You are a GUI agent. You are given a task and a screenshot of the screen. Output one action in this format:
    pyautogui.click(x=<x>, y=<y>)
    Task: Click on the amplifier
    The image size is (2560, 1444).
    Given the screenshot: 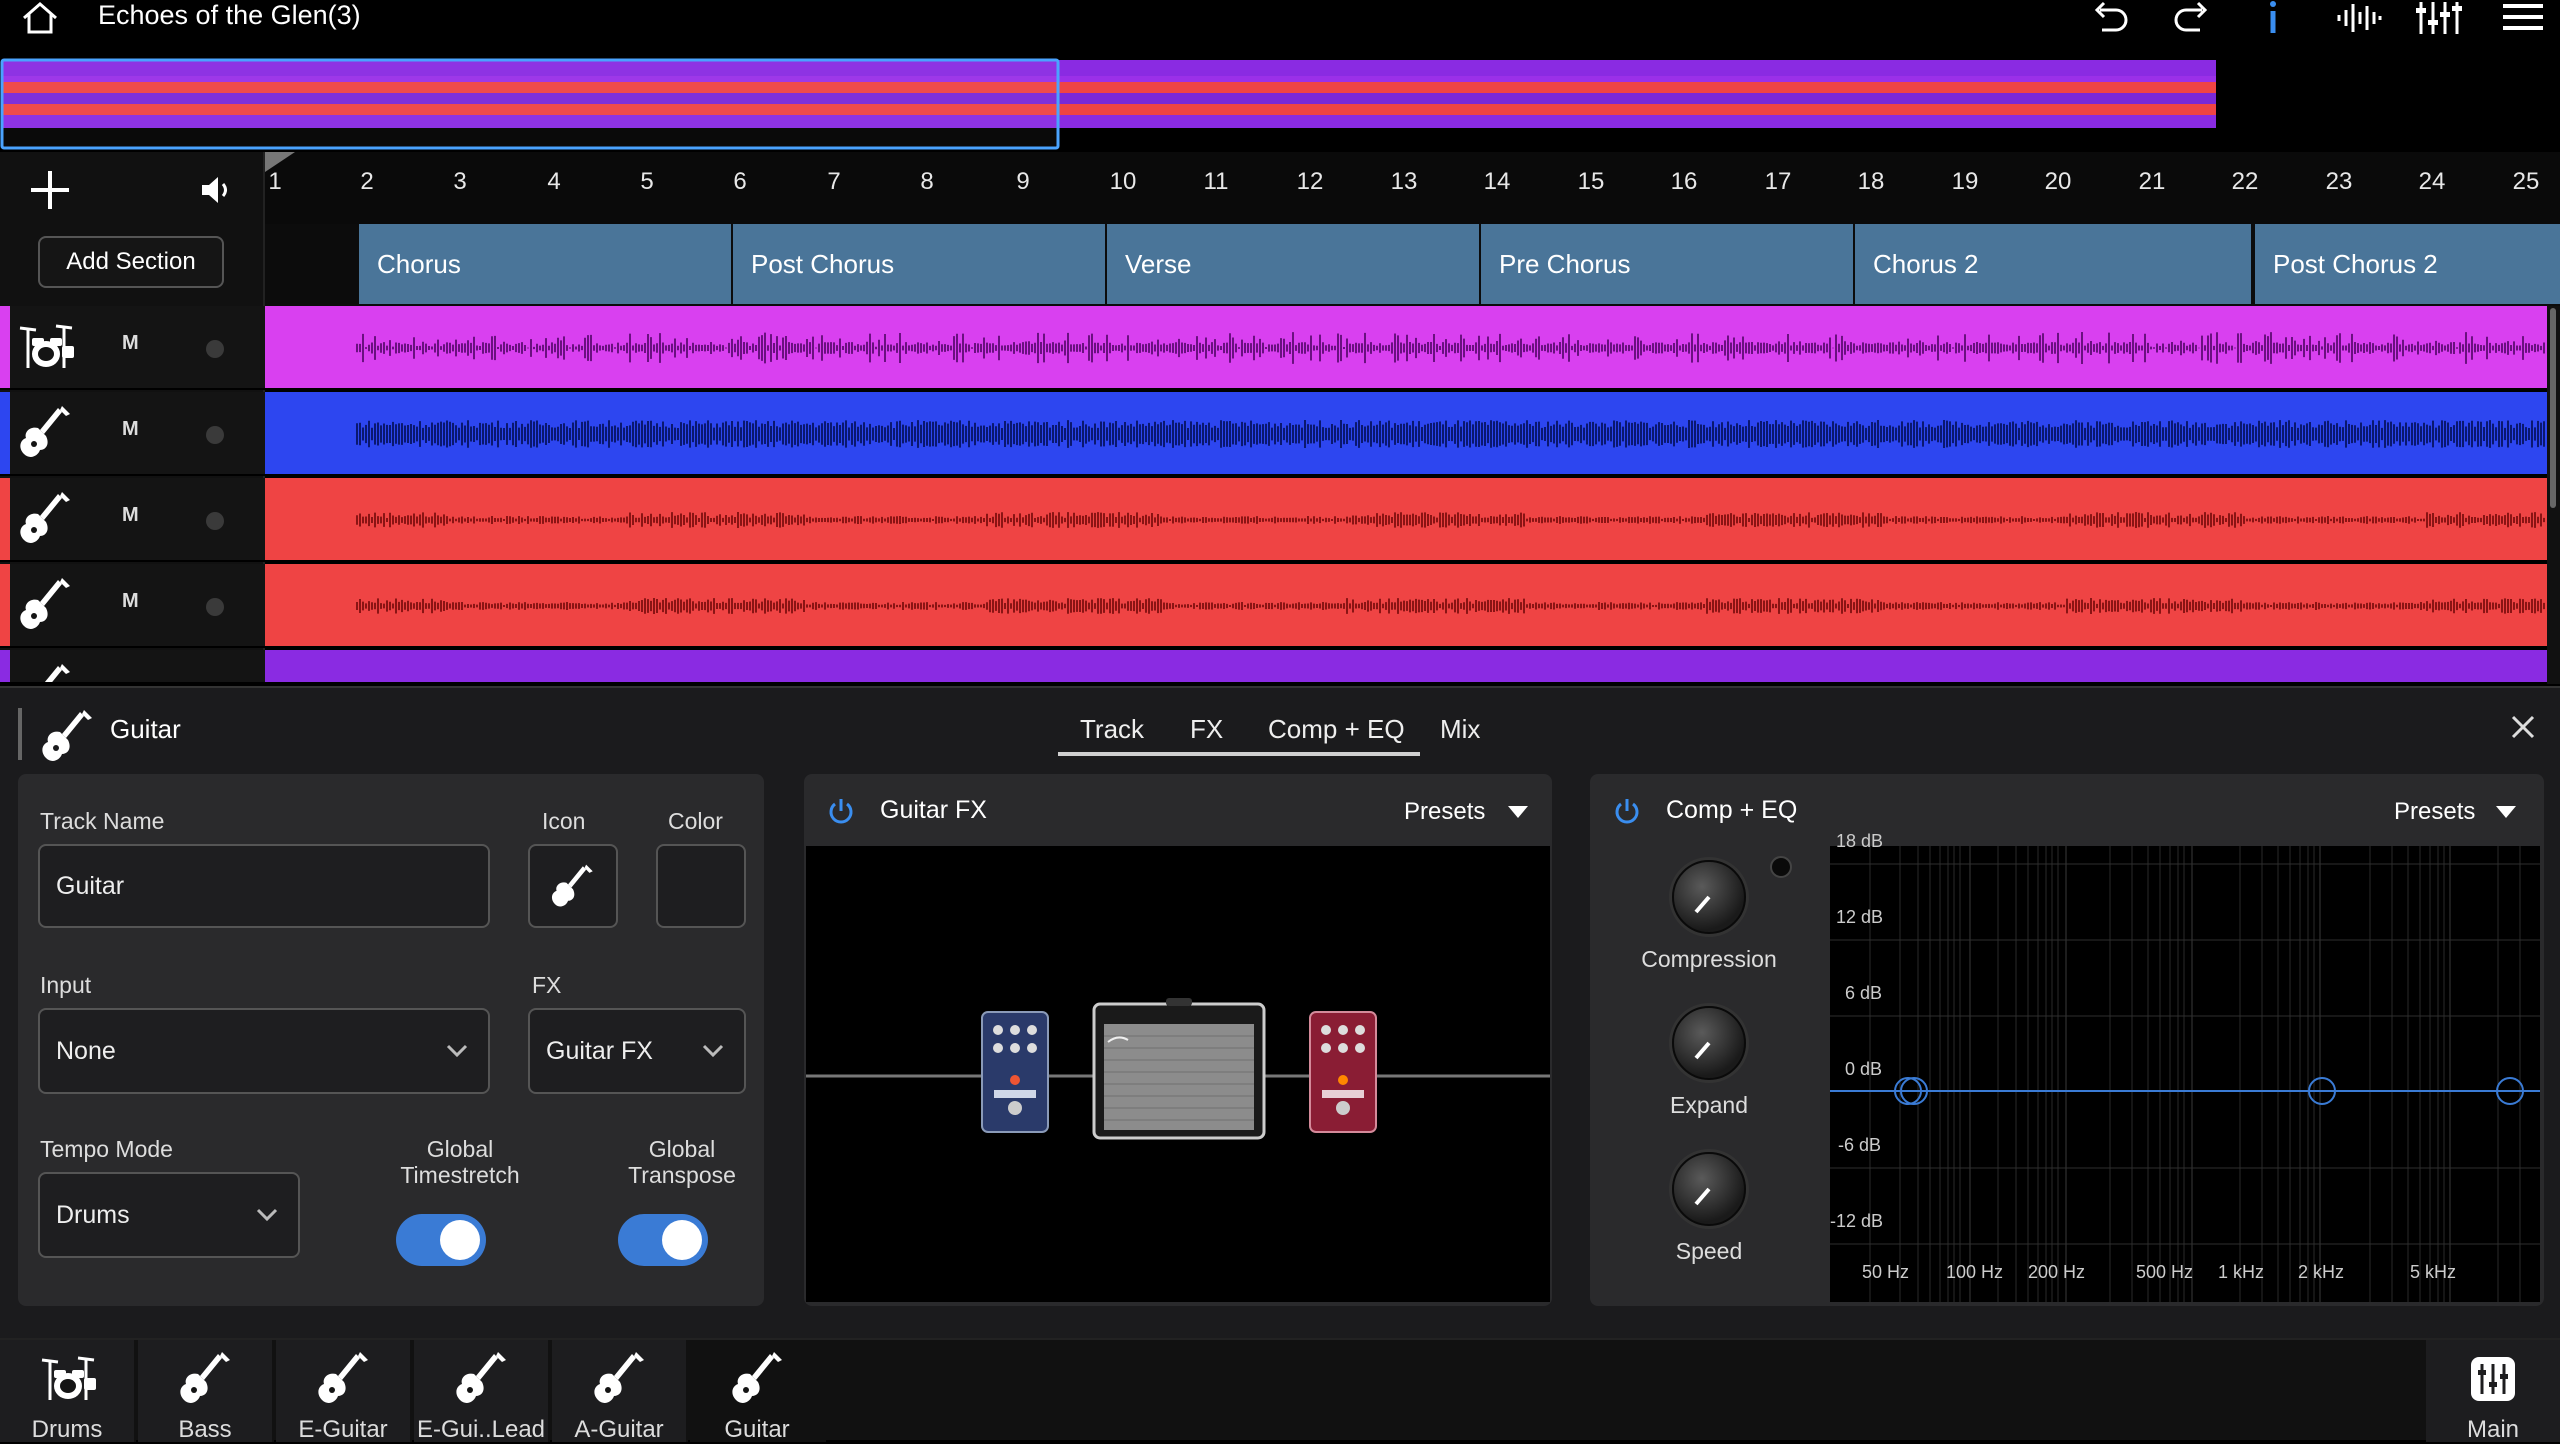 What is the action you would take?
    pyautogui.click(x=1179, y=1069)
    